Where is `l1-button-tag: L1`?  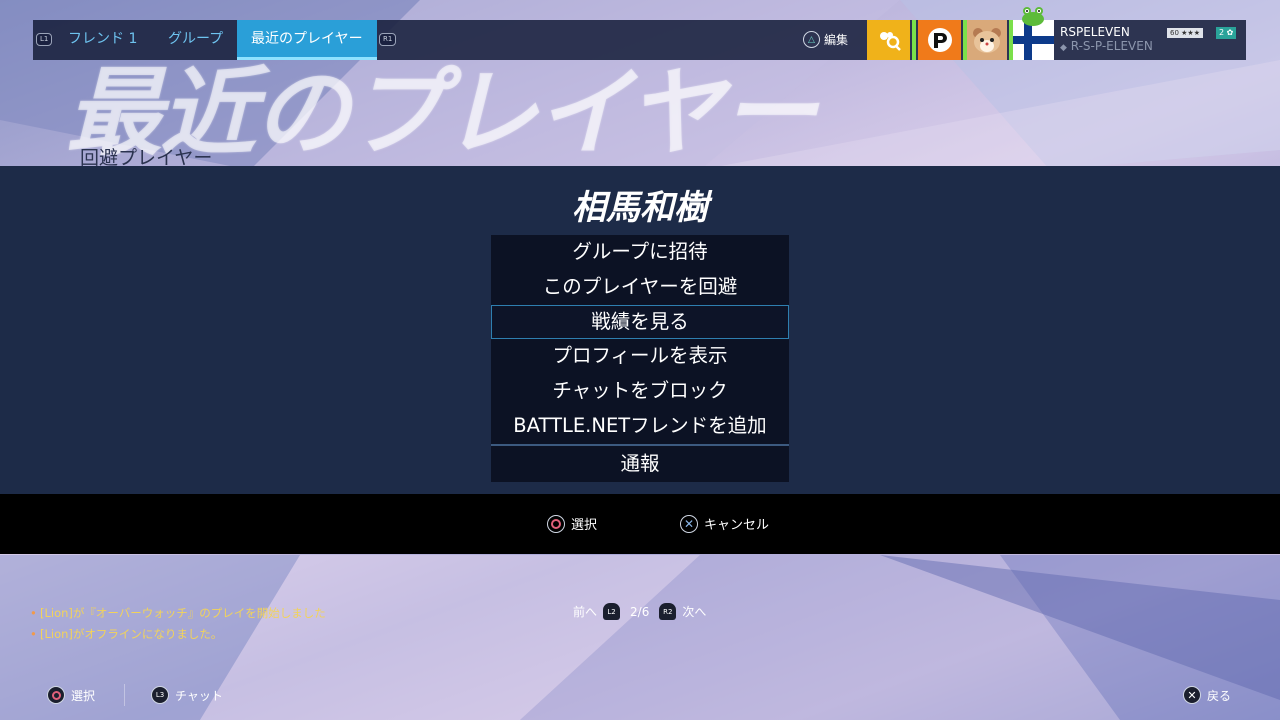 l1-button-tag: L1 is located at coordinates (44, 39).